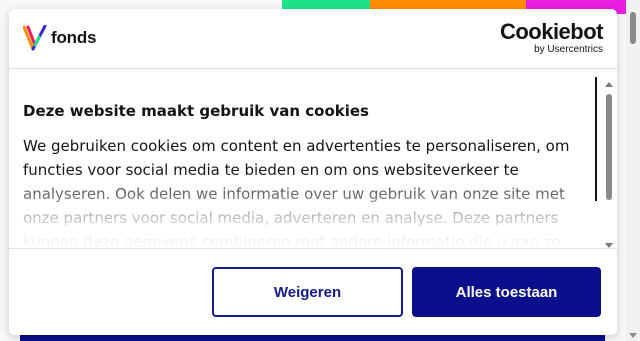 The width and height of the screenshot is (640, 341). I want to click on brand-name: fonds, so click(74, 37).